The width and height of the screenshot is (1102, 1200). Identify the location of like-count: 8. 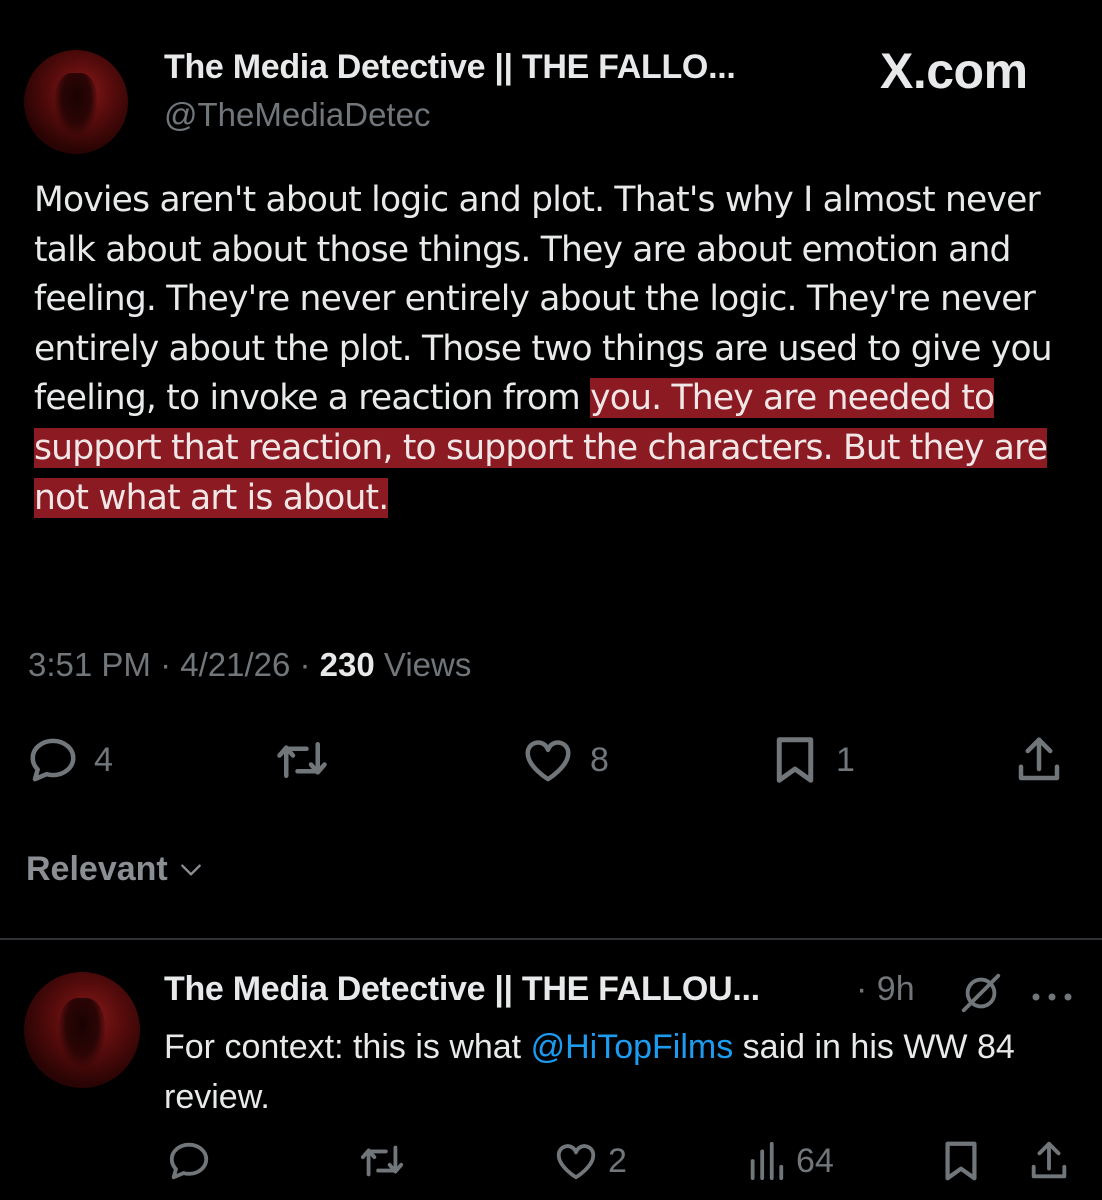
(599, 759).